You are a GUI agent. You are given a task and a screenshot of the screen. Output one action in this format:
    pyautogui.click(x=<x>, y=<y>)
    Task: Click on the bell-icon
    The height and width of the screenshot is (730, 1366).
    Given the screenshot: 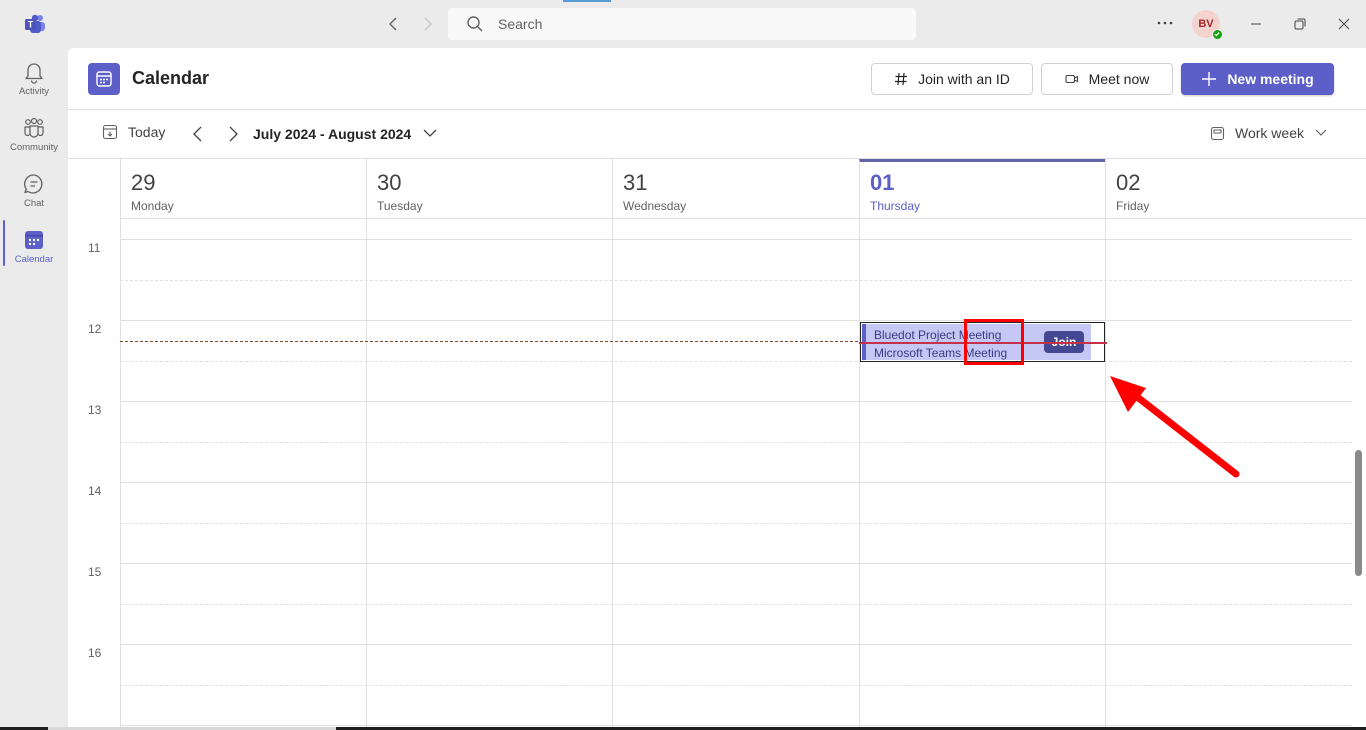 What is the action you would take?
    pyautogui.click(x=34, y=73)
    